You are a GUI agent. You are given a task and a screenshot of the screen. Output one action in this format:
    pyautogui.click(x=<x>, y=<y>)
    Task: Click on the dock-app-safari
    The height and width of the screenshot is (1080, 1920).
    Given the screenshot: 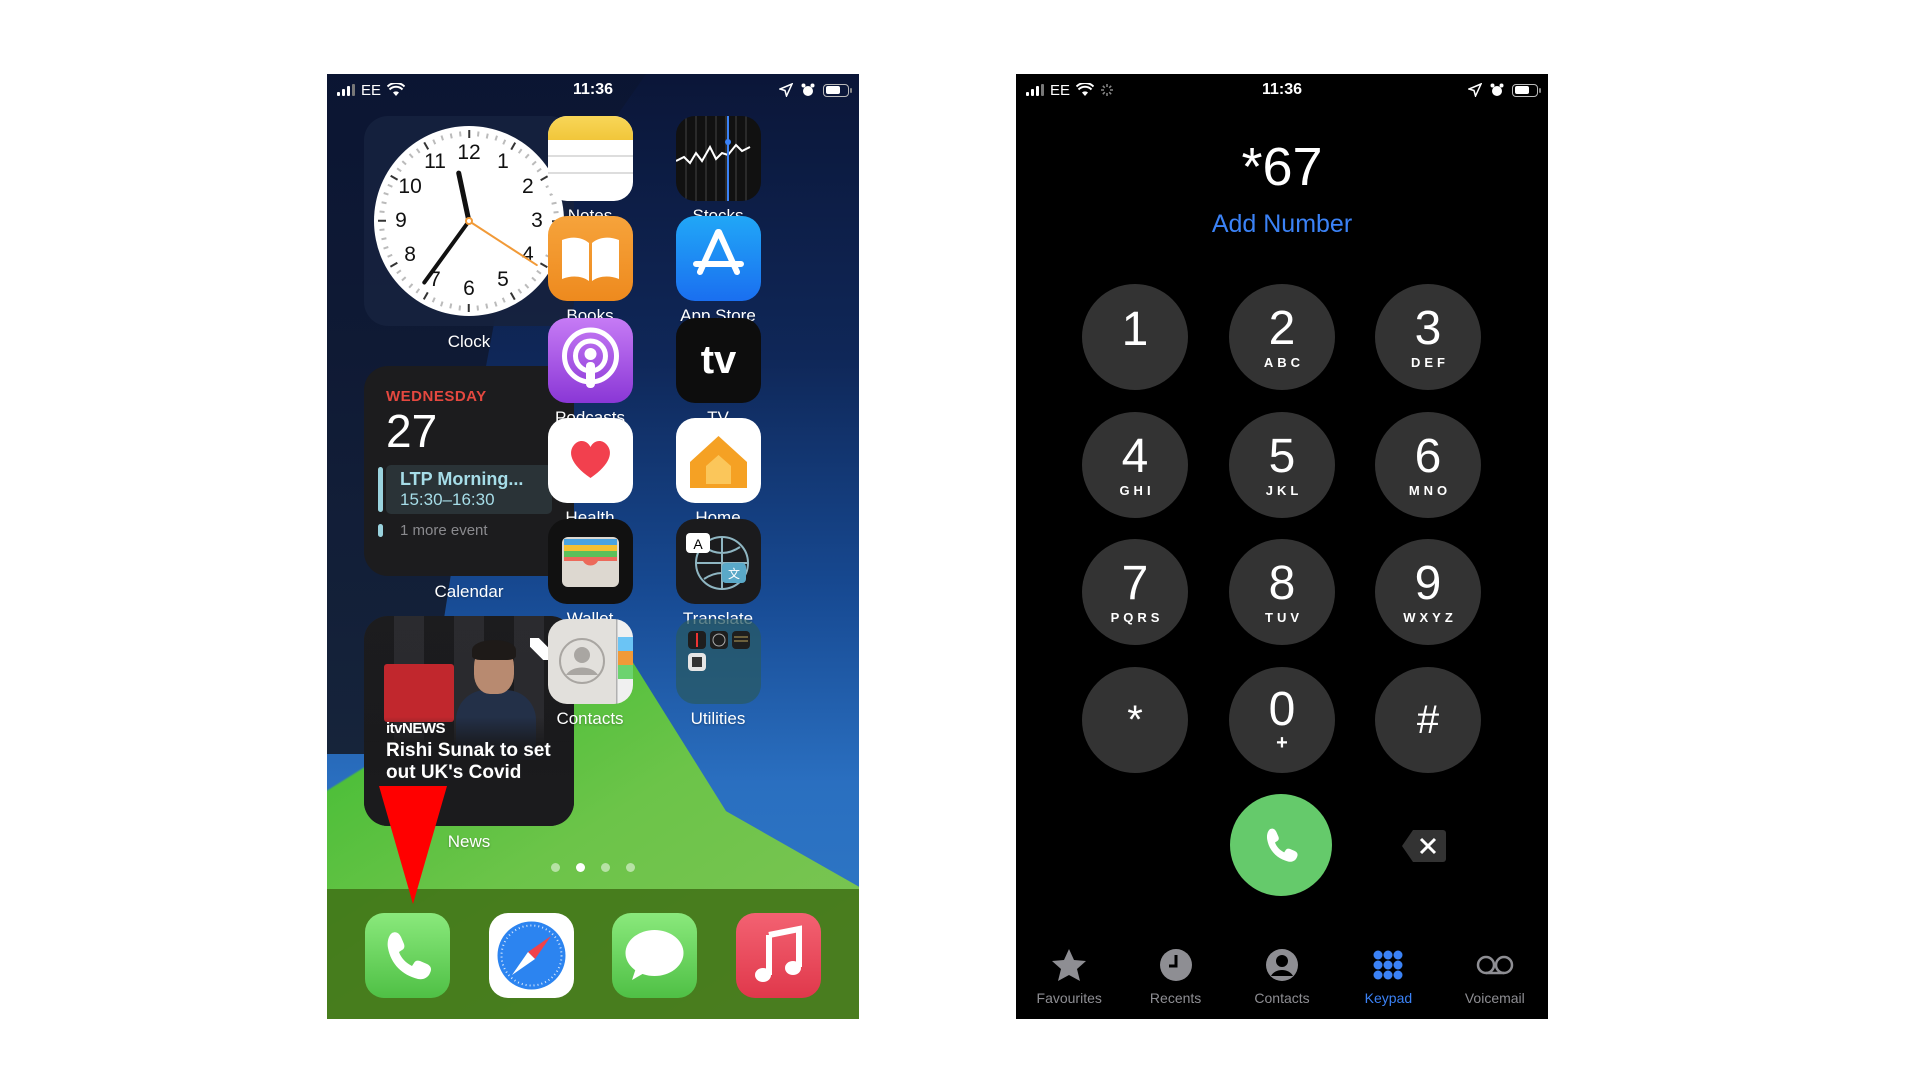 What is the action you would take?
    pyautogui.click(x=531, y=955)
    